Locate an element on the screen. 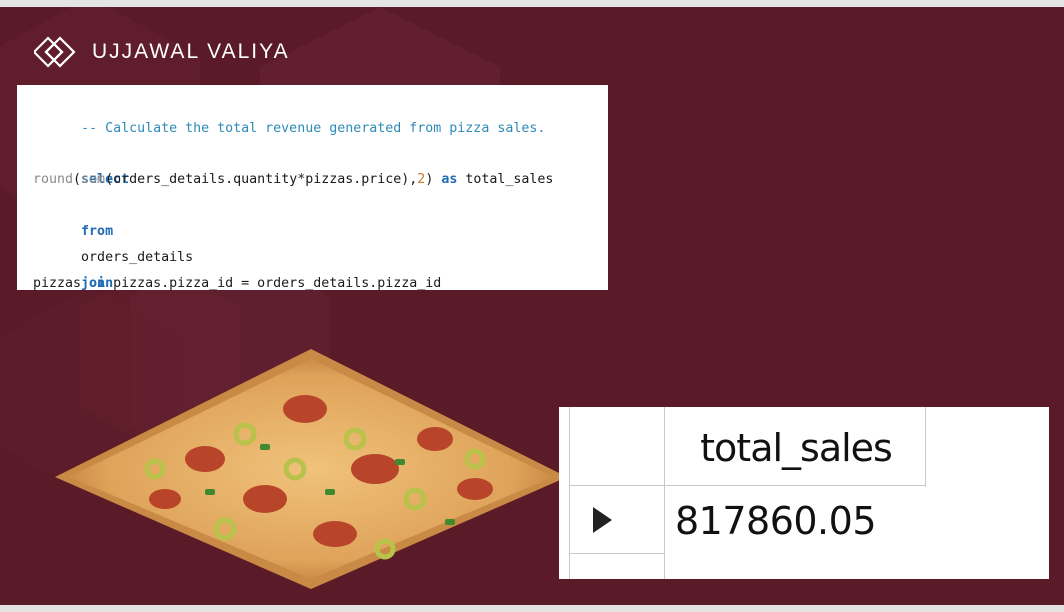 The image size is (1064, 612). sql-sum-args: (orders_details.quantity*pizzas.price), is located at coordinates (261, 180).